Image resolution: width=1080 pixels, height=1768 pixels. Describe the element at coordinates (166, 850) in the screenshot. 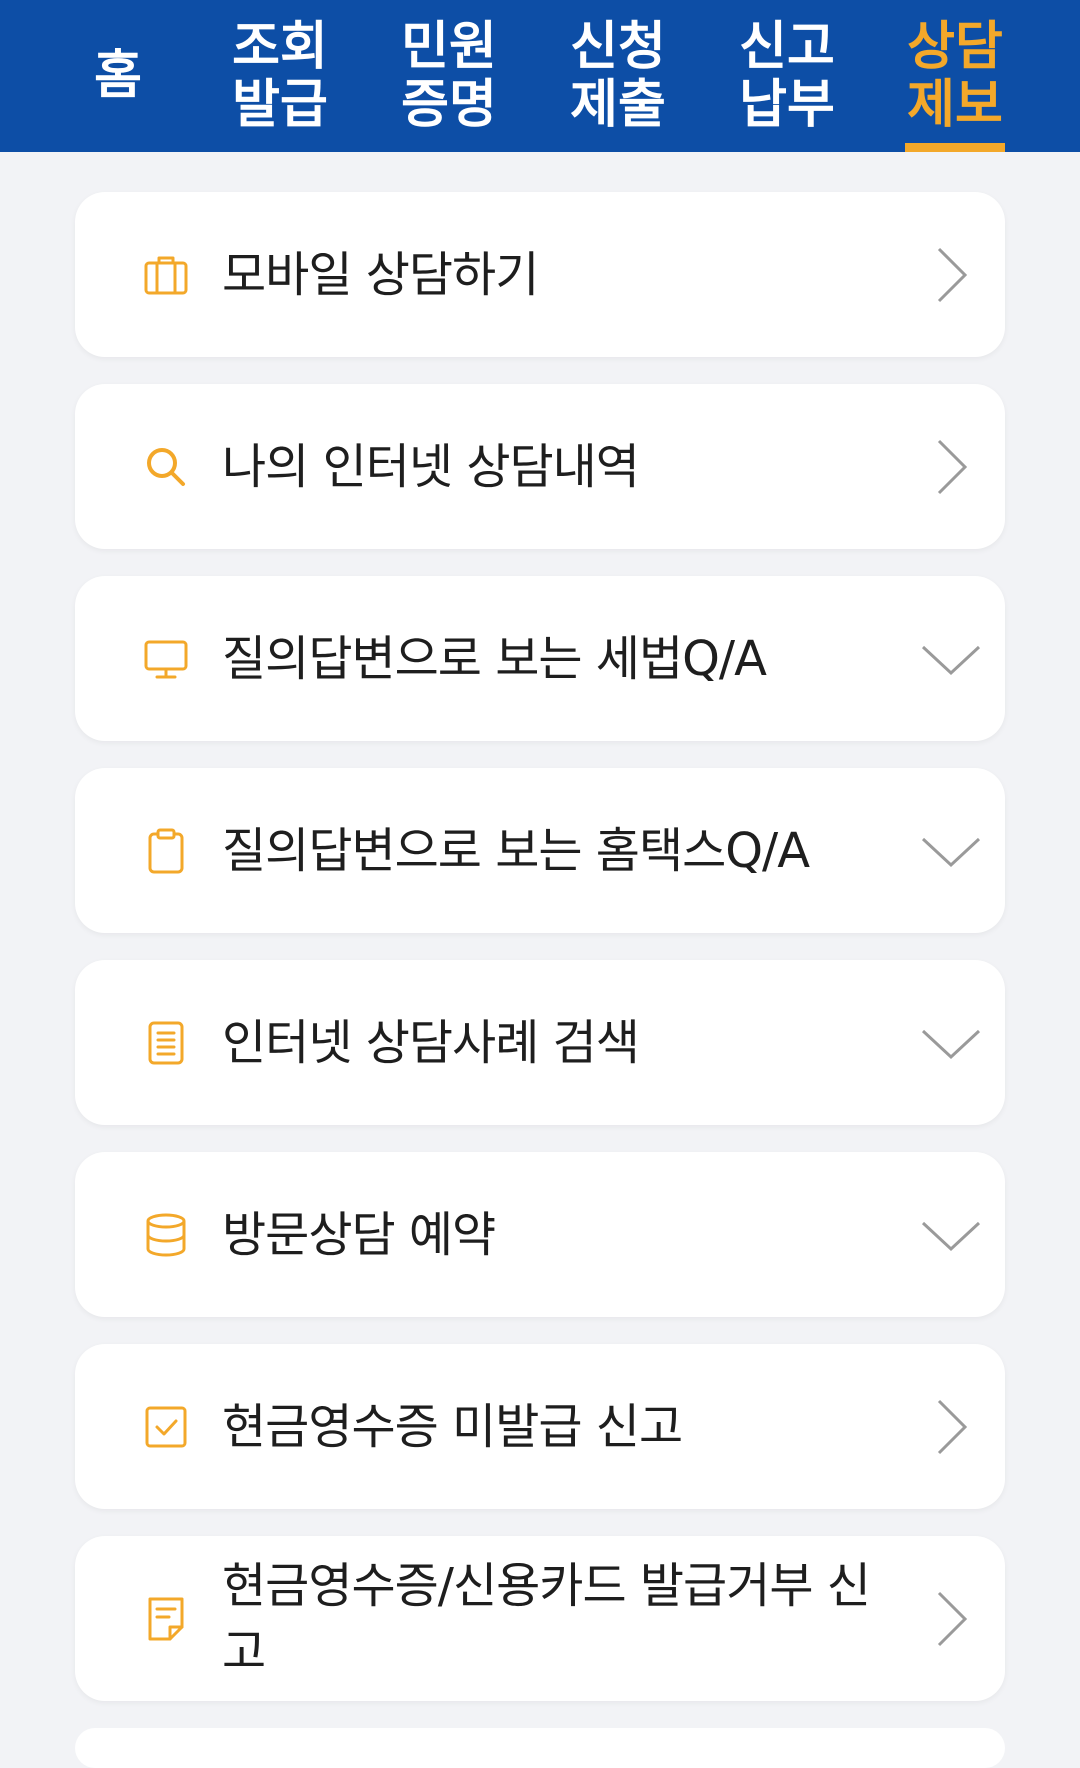

I see `clipboard-icon` at that location.